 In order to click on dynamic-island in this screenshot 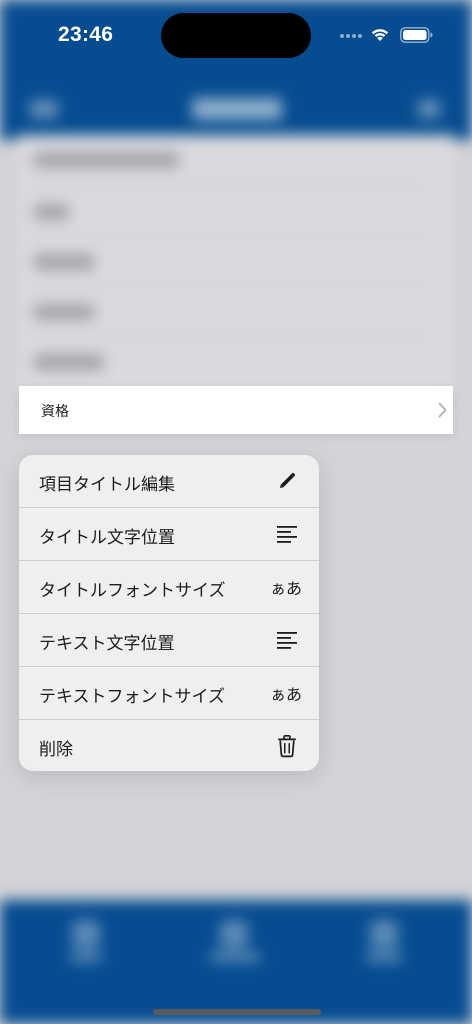, I will do `click(236, 35)`.